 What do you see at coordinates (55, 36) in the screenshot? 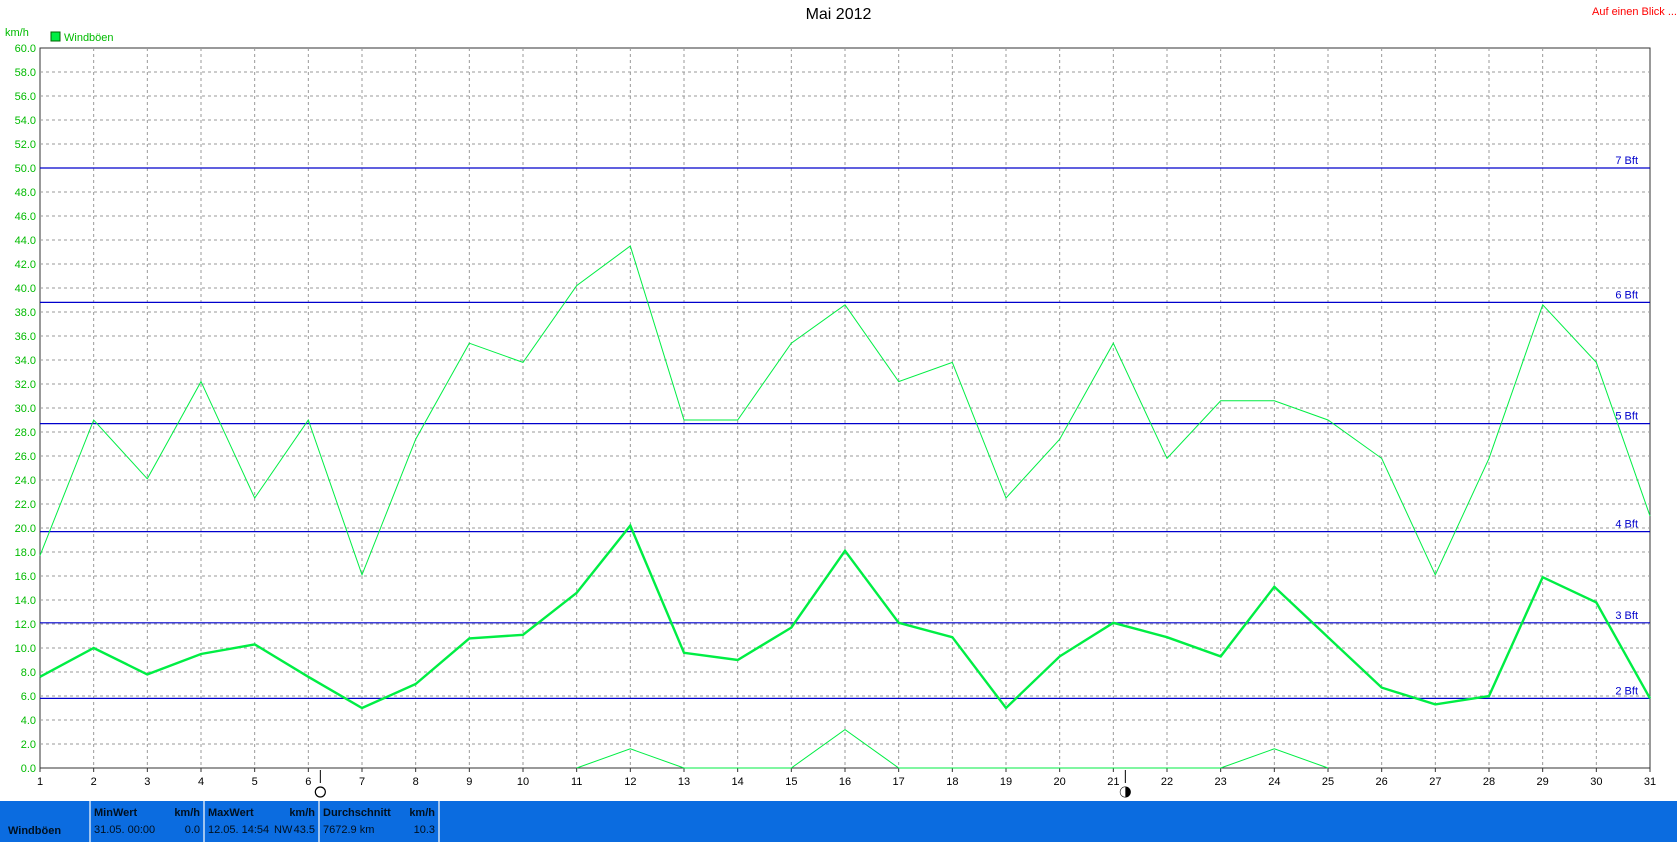
I see `legend-swatch` at bounding box center [55, 36].